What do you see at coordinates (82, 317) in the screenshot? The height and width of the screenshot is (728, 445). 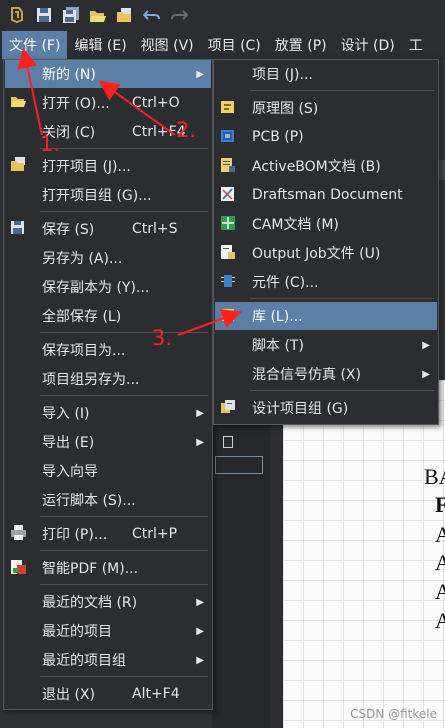 I see `file-menu-item-label: 全部保存 (L)` at bounding box center [82, 317].